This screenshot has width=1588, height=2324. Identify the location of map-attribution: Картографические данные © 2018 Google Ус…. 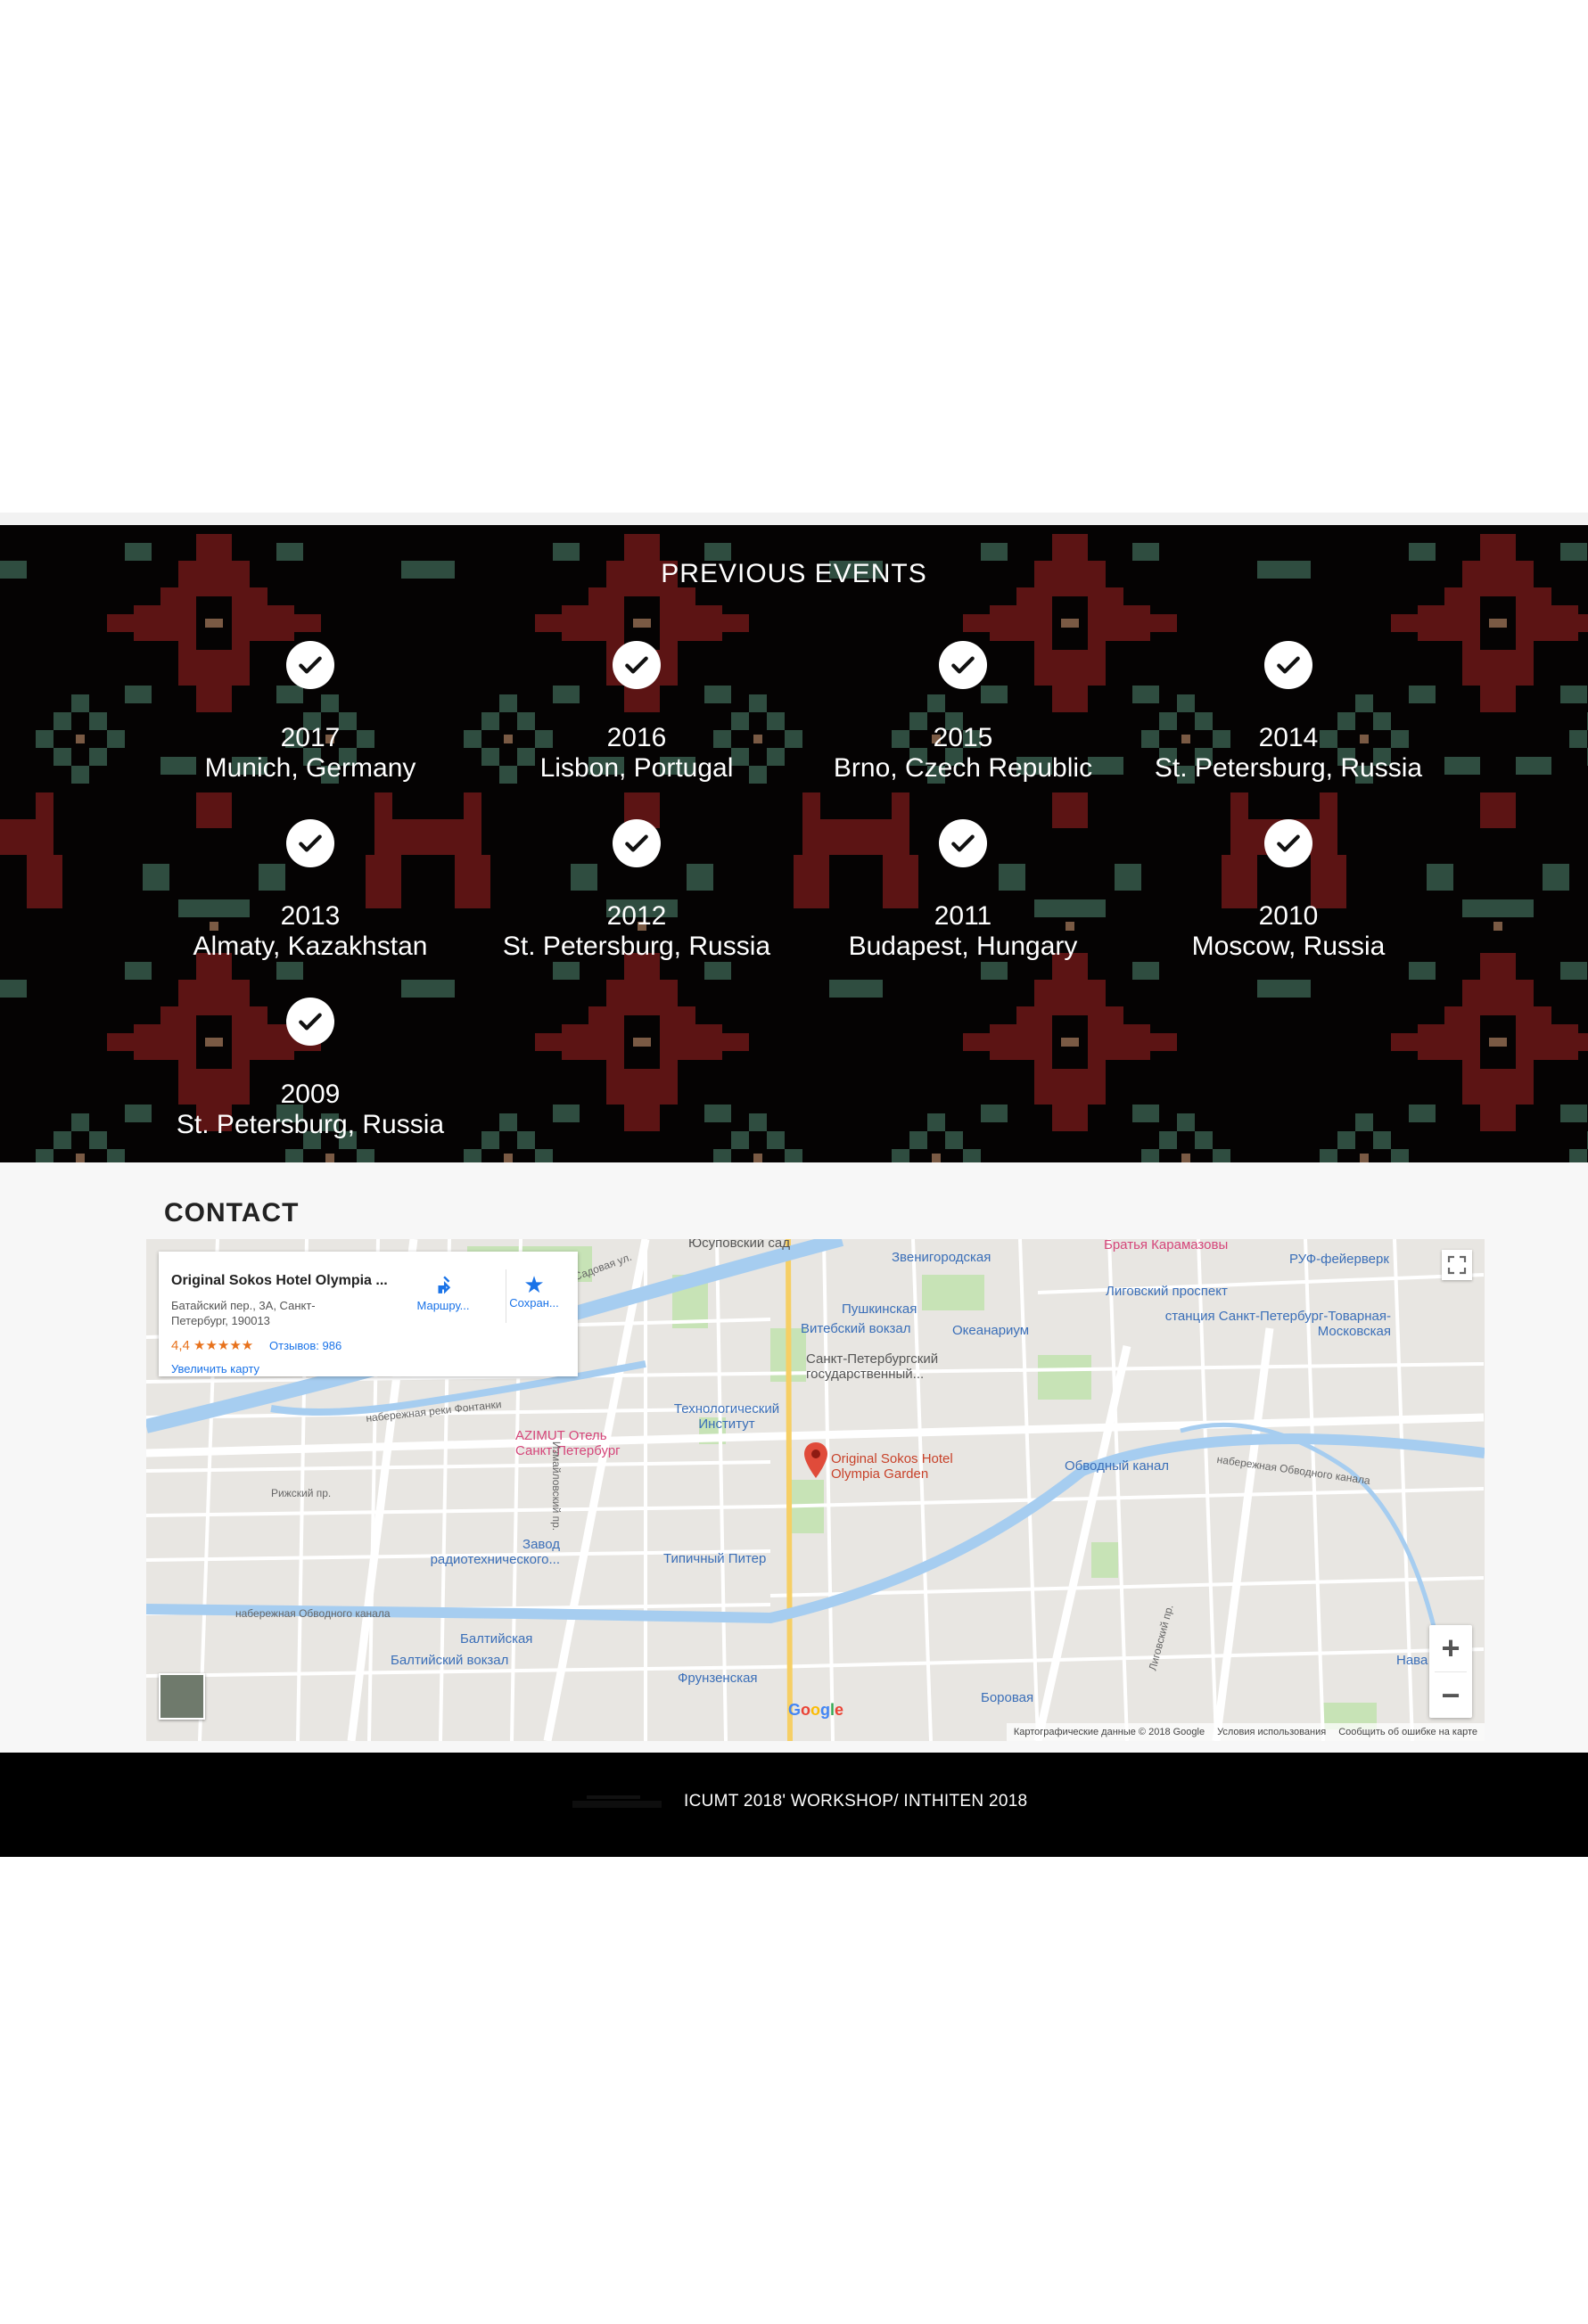
(1245, 1732).